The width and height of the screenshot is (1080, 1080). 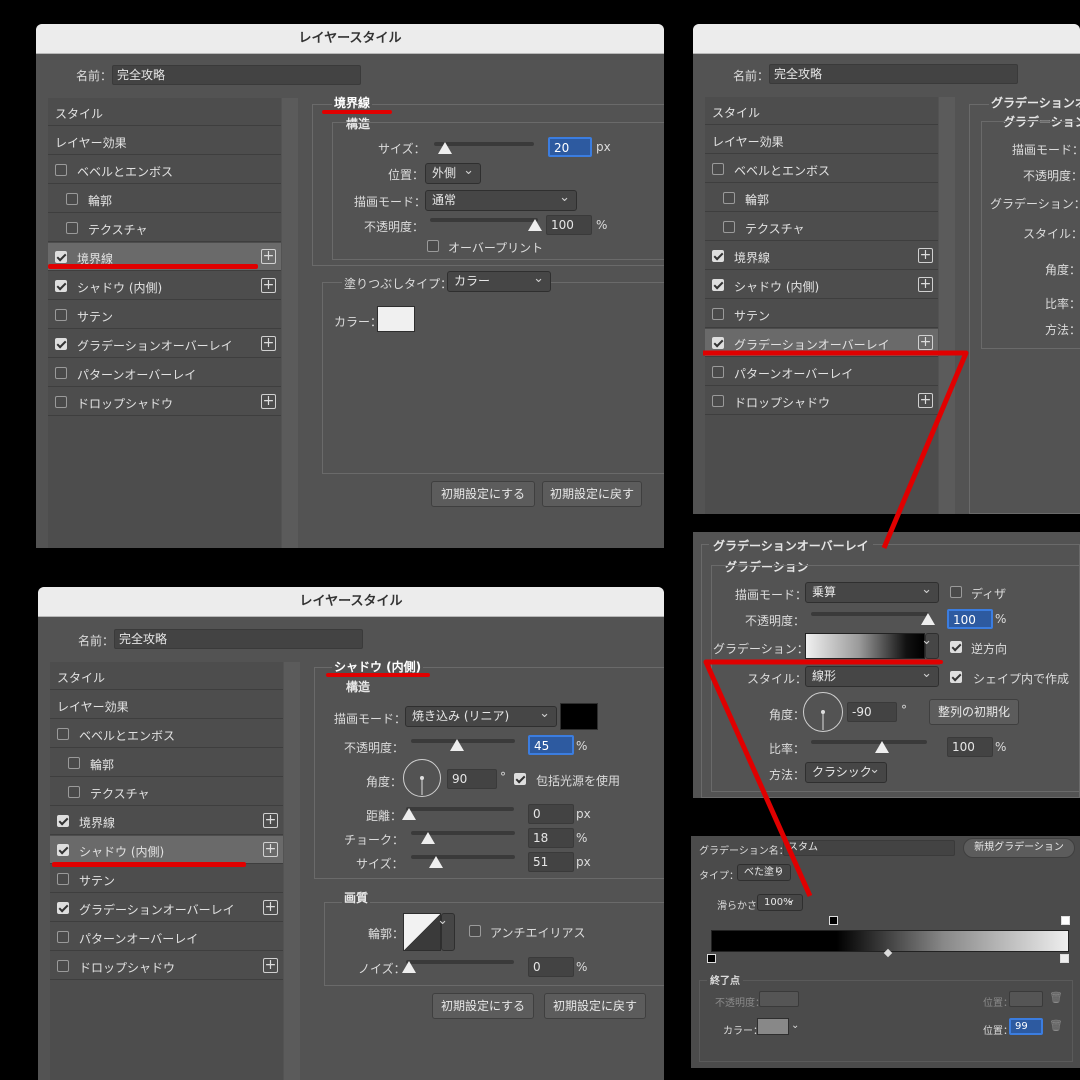 I want to click on blend-mode-select: 焼き込み (リニア), so click(x=481, y=715).